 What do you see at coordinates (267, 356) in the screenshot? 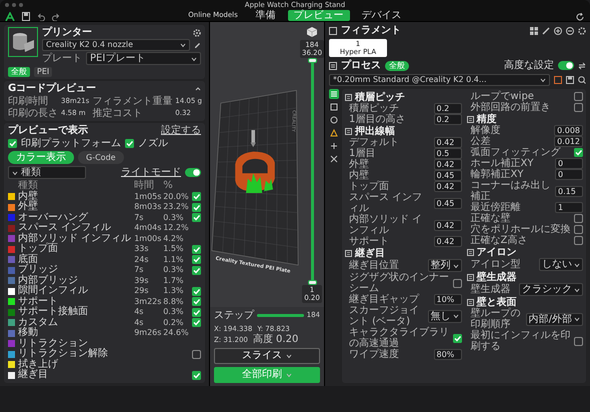
I see `action-button: スライス` at bounding box center [267, 356].